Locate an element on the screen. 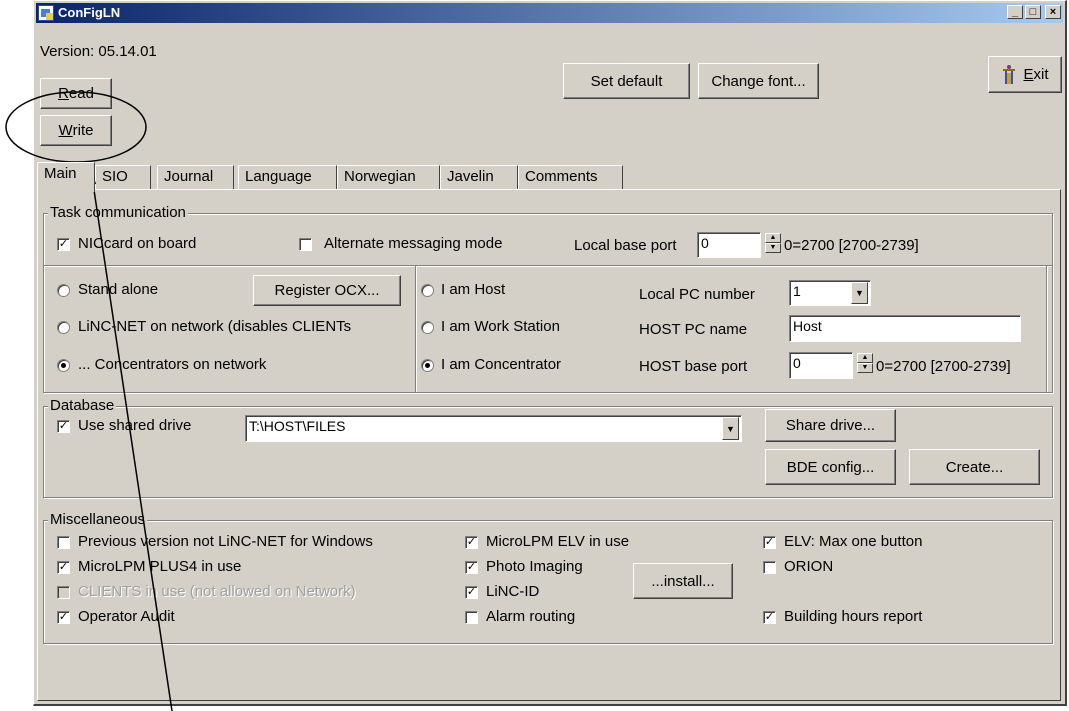 The width and height of the screenshot is (1069, 711). misc-label-microlpm-plus4: MicroLPM PLUS4 in use is located at coordinates (160, 566).